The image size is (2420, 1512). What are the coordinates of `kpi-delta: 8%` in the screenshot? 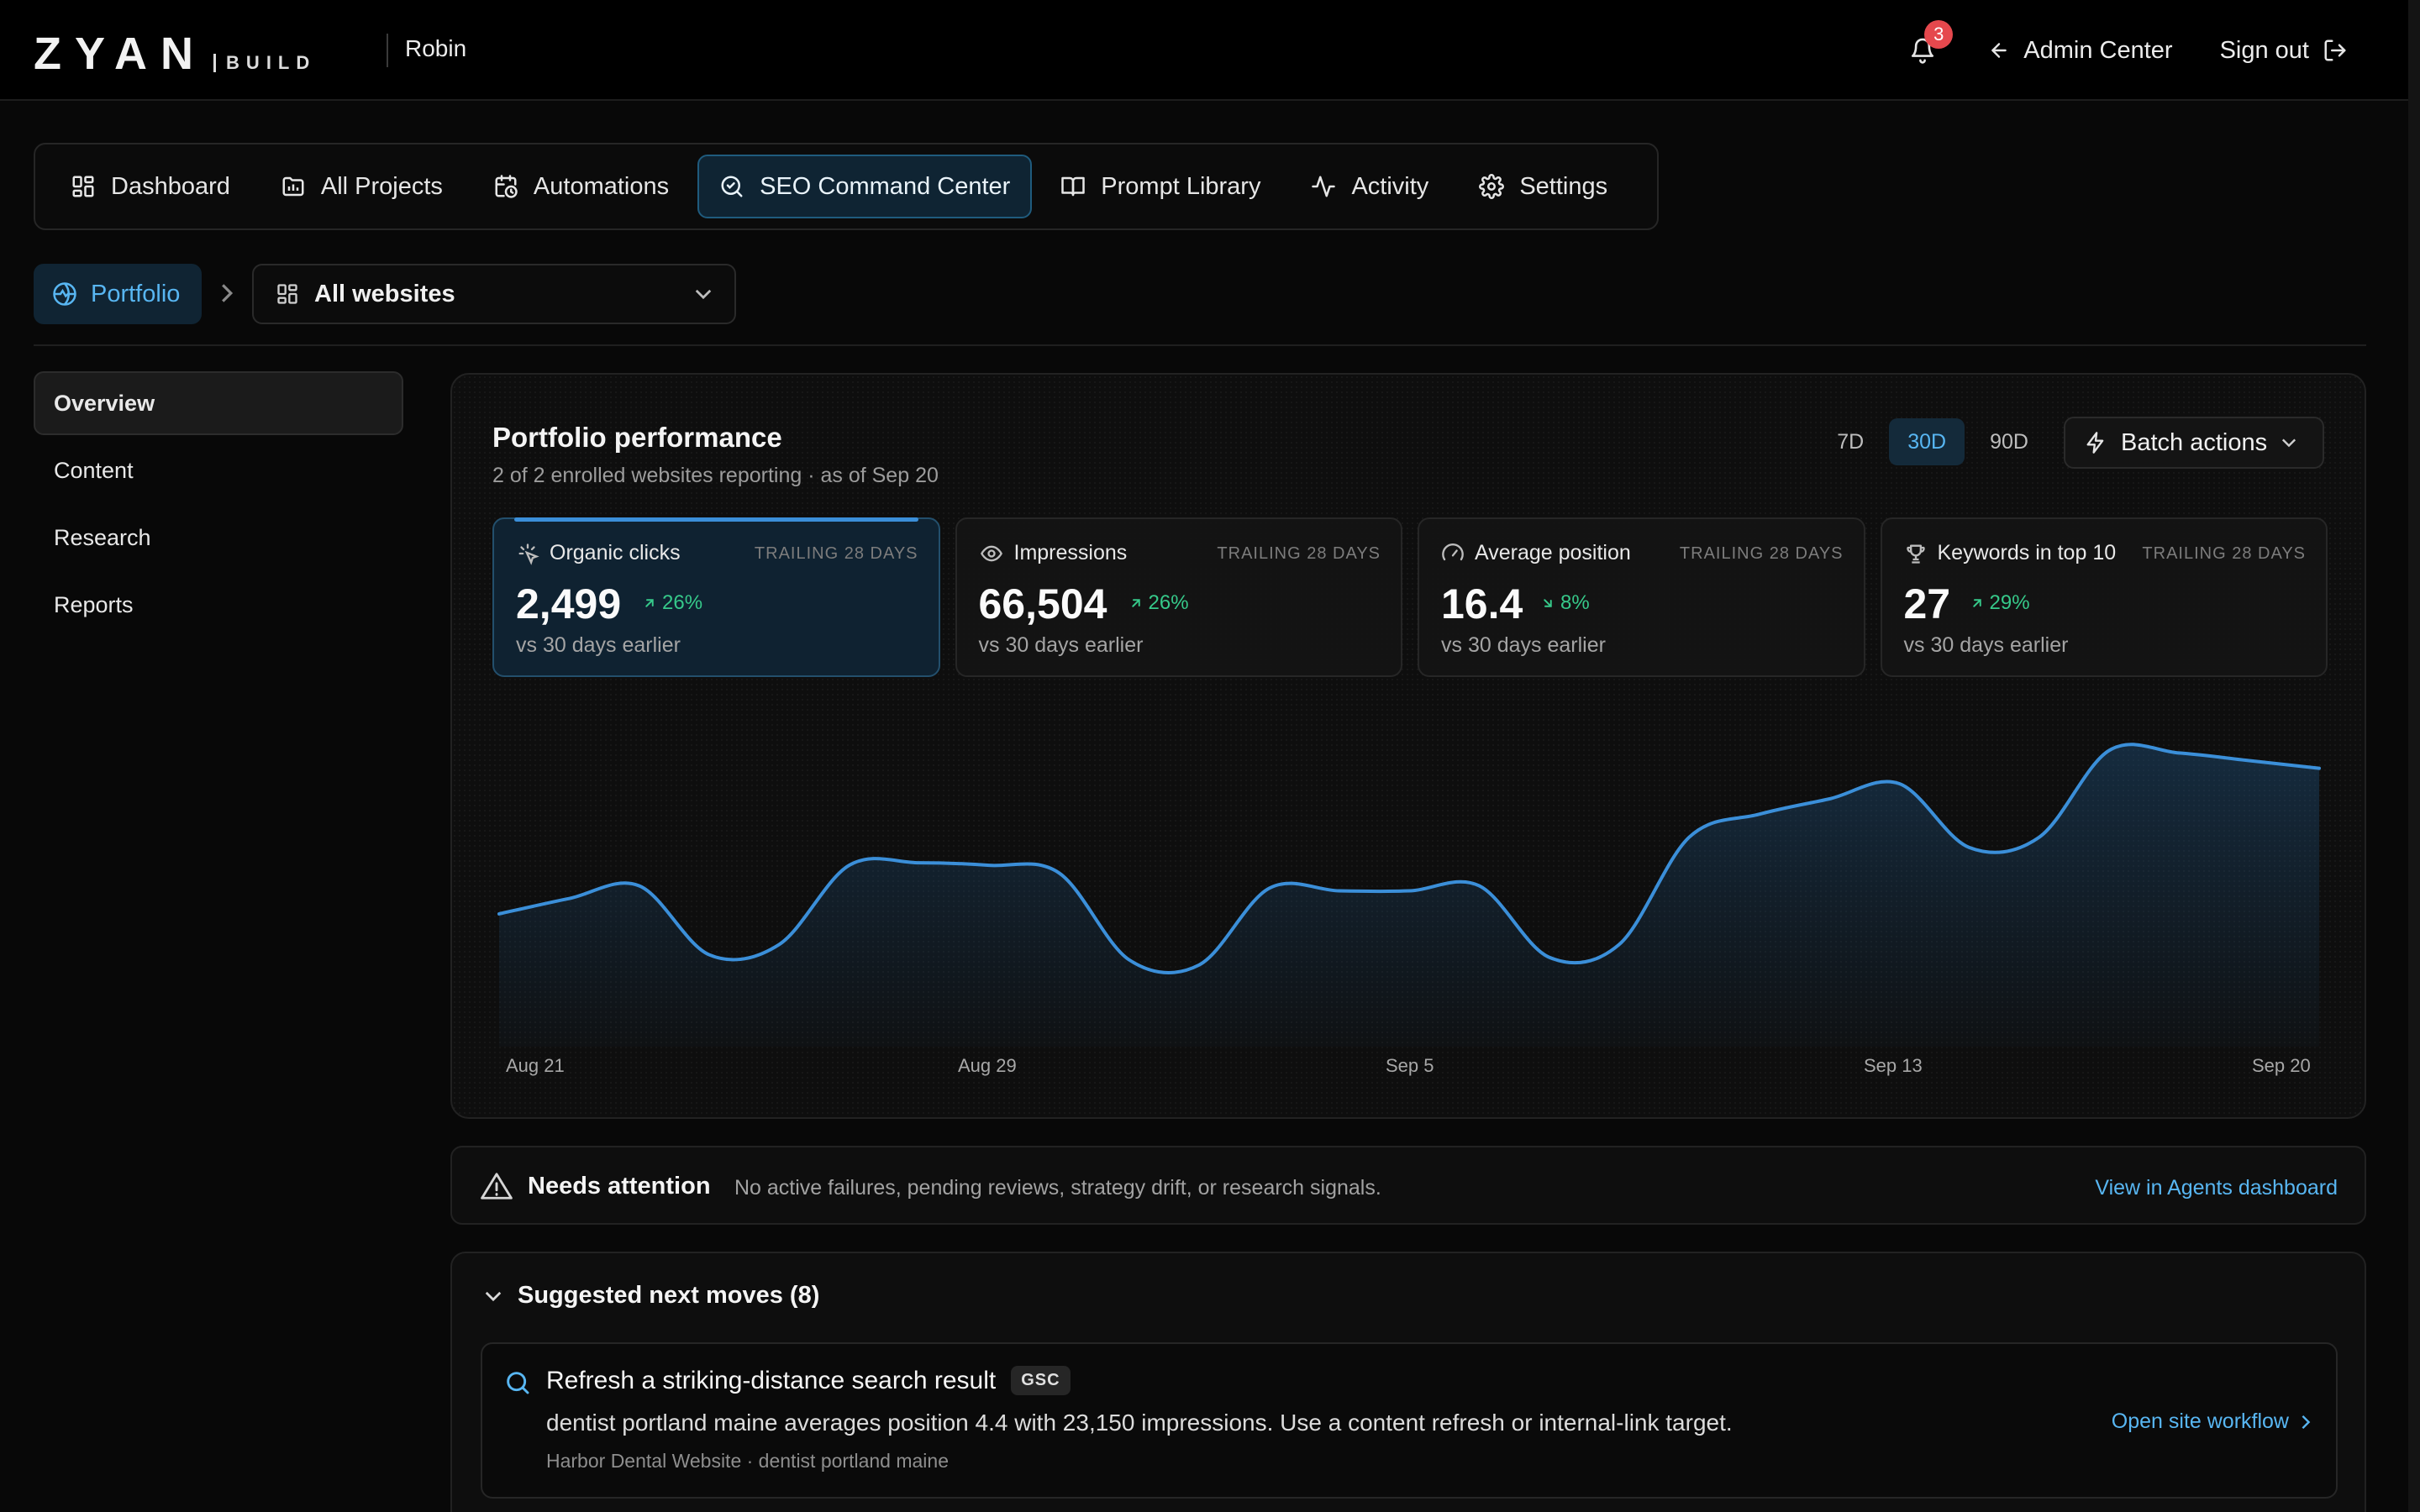 It's located at (1565, 603).